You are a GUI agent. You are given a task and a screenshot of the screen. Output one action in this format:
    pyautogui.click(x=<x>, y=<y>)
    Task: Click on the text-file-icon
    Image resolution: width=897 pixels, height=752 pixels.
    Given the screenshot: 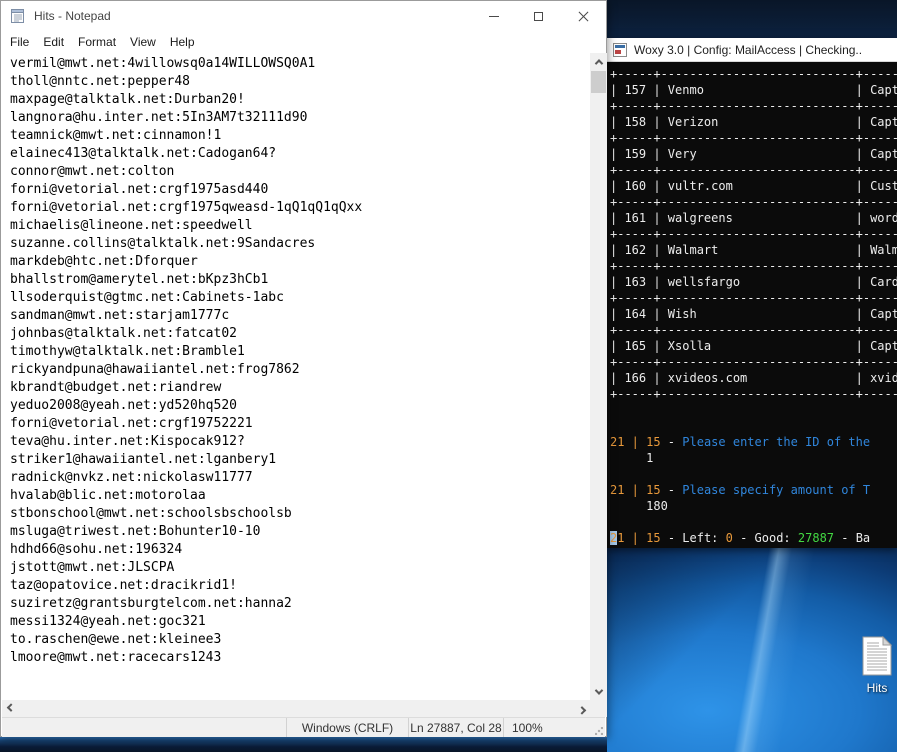 What is the action you would take?
    pyautogui.click(x=877, y=656)
    